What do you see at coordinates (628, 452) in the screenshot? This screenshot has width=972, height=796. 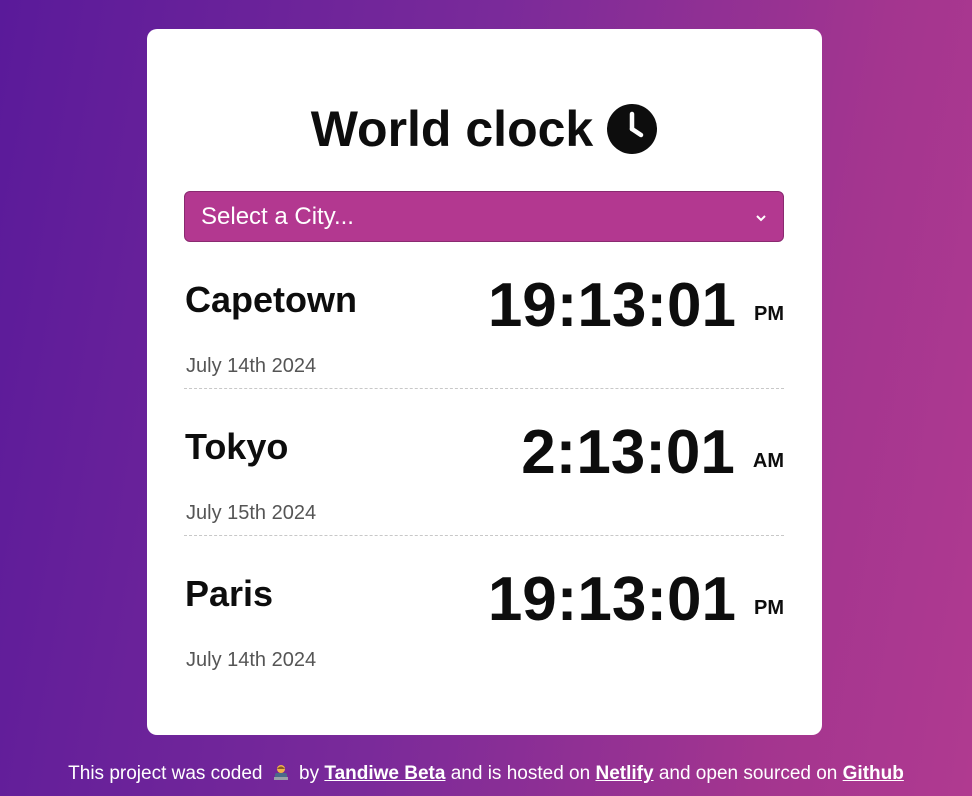 I see `city-time: 2:13:01` at bounding box center [628, 452].